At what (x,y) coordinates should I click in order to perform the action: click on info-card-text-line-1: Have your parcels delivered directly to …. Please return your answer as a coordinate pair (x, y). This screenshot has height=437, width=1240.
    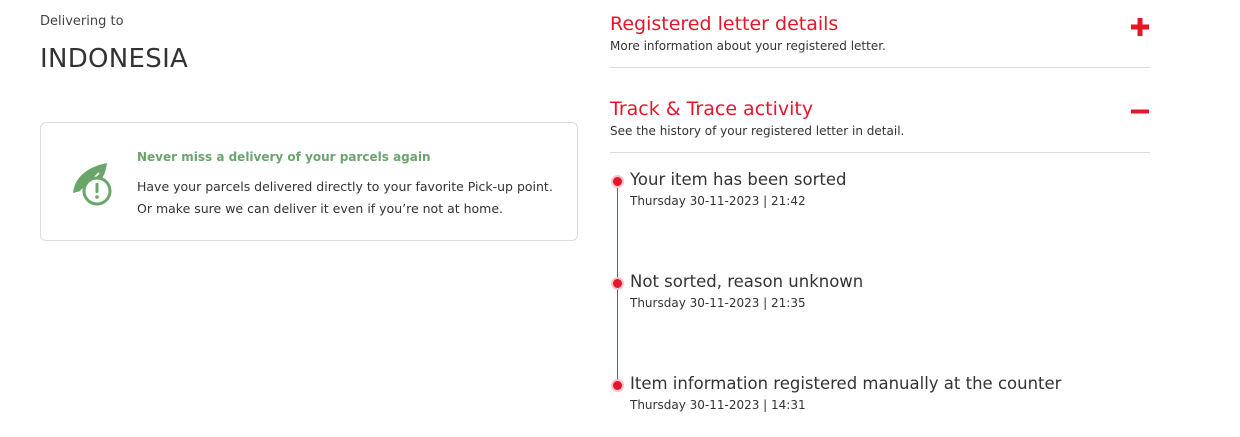
    Looking at the image, I should click on (345, 186).